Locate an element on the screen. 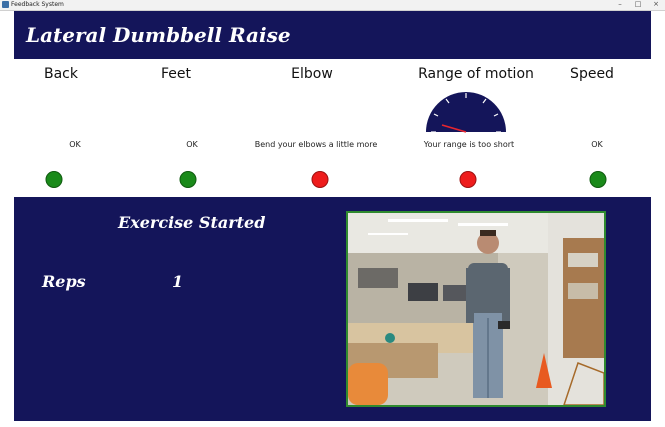  metric-label-elbow: Elbow is located at coordinates (312, 74).